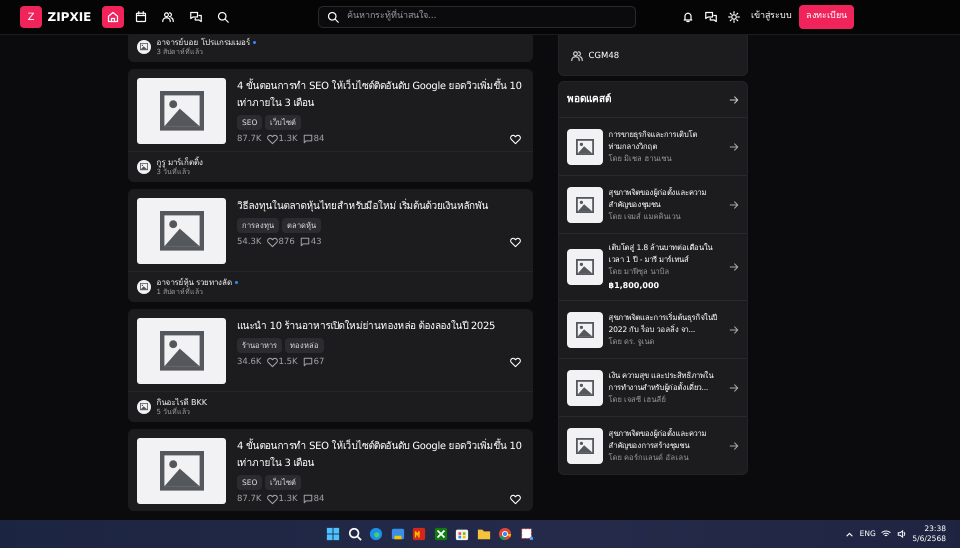  I want to click on chat-icon, so click(711, 17).